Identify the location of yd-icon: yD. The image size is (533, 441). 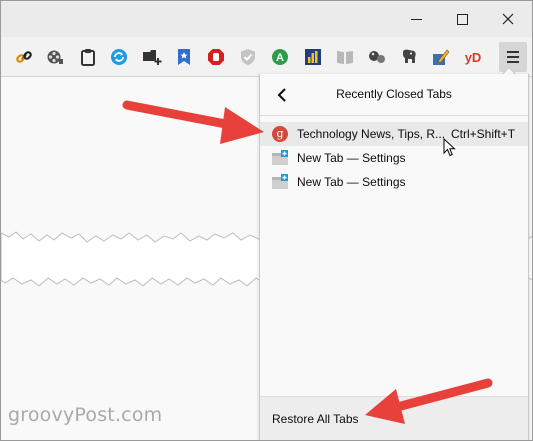
(473, 57).